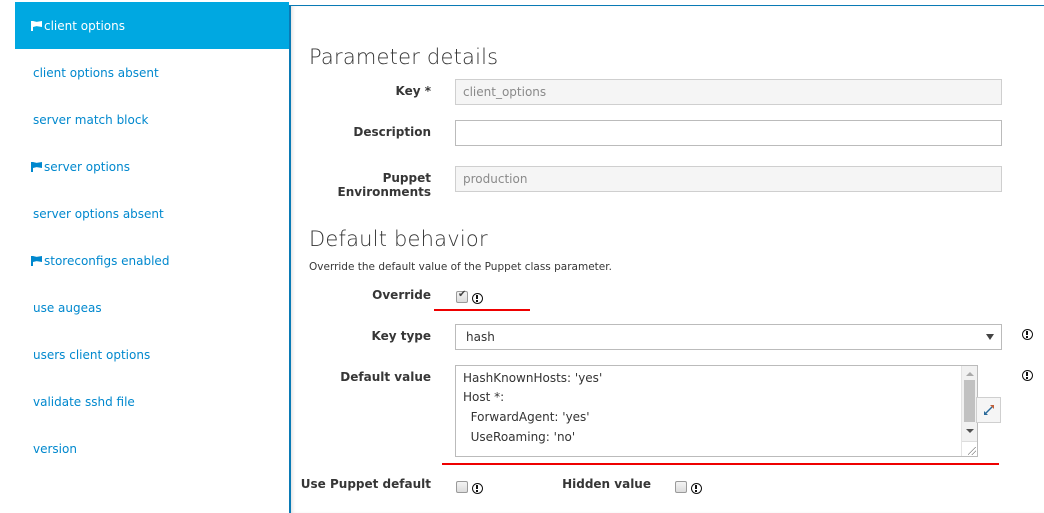 Image resolution: width=1044 pixels, height=513 pixels. Describe the element at coordinates (401, 336) in the screenshot. I see `key-type-label: Key type` at that location.